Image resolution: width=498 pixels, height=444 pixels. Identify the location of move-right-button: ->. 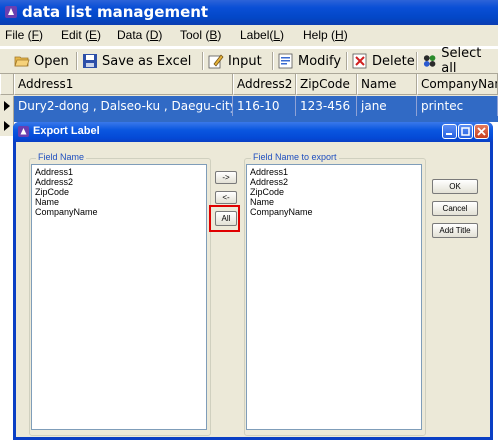
(226, 177).